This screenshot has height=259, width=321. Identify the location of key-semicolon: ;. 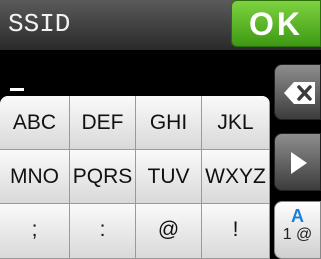
(35, 231).